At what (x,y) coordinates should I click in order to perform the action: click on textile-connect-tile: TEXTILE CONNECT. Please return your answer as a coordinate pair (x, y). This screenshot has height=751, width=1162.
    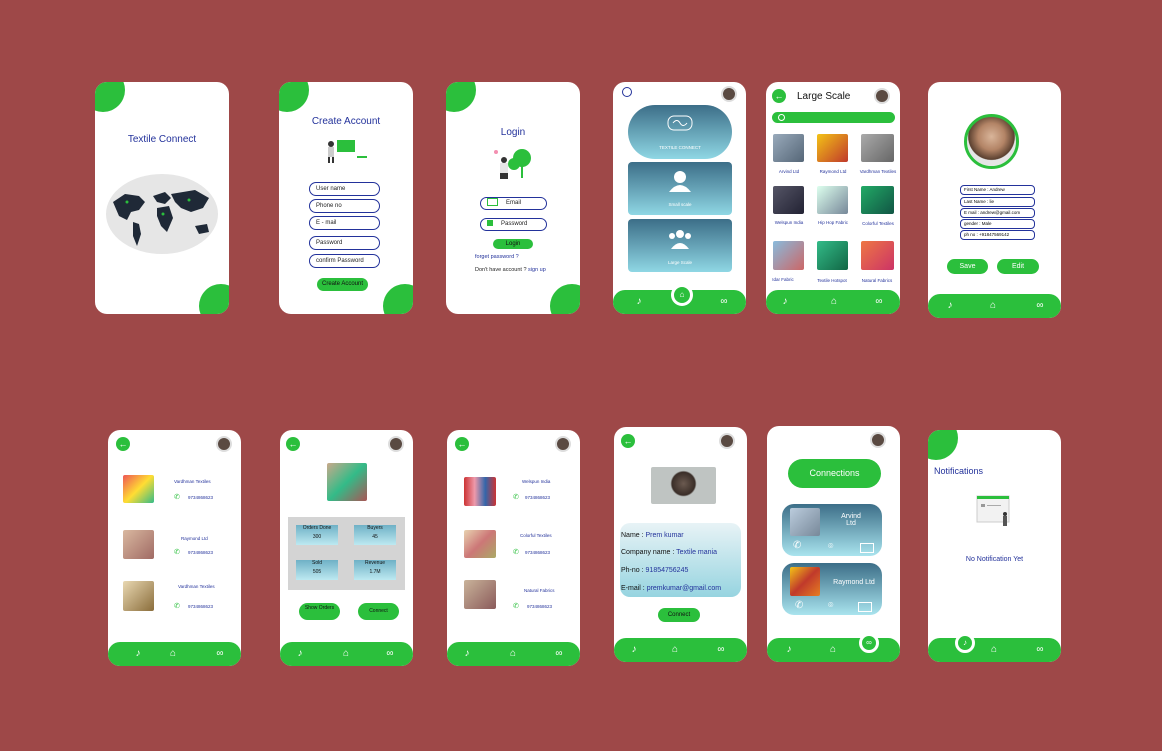
    Looking at the image, I should click on (680, 132).